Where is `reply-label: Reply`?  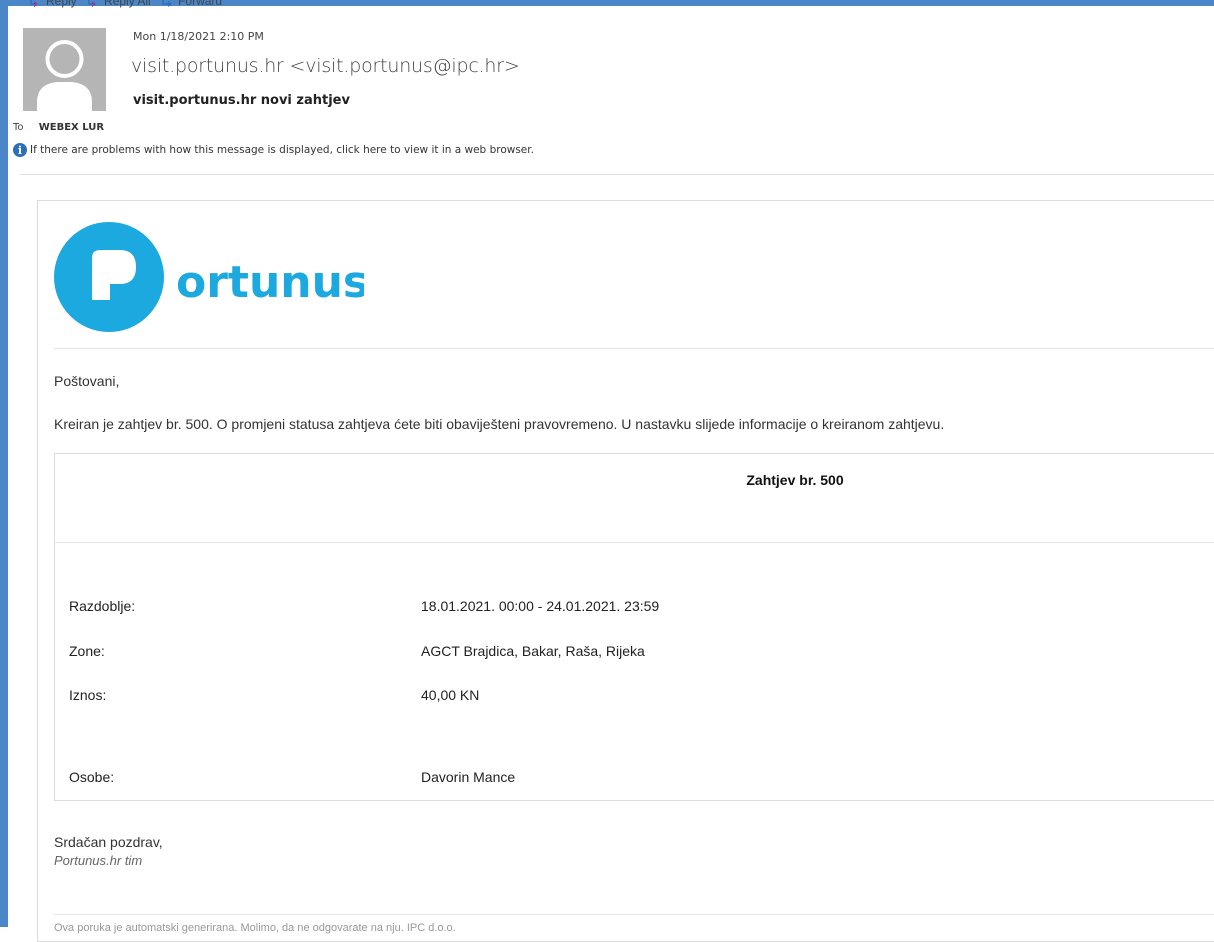 reply-label: Reply is located at coordinates (61, 4).